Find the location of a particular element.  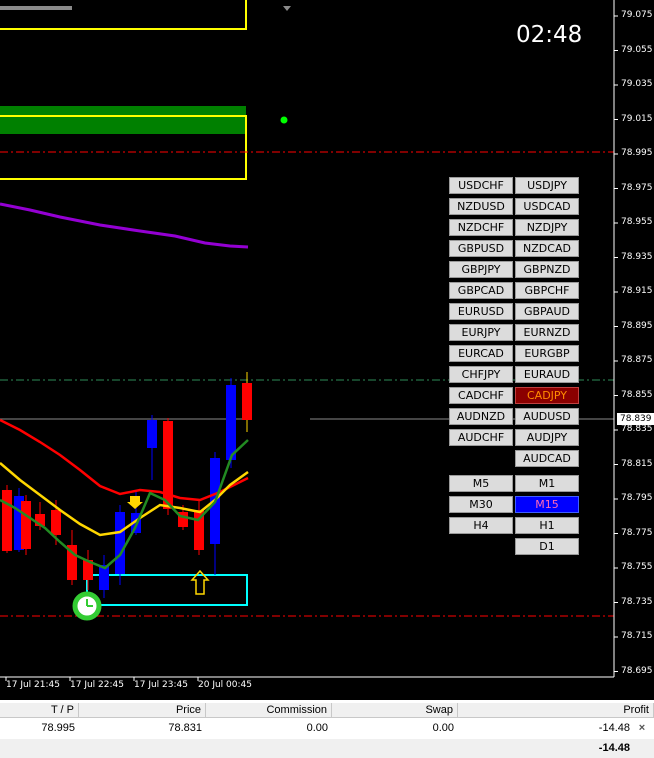

symbol-button-euraud: EURAUD is located at coordinates (547, 374).